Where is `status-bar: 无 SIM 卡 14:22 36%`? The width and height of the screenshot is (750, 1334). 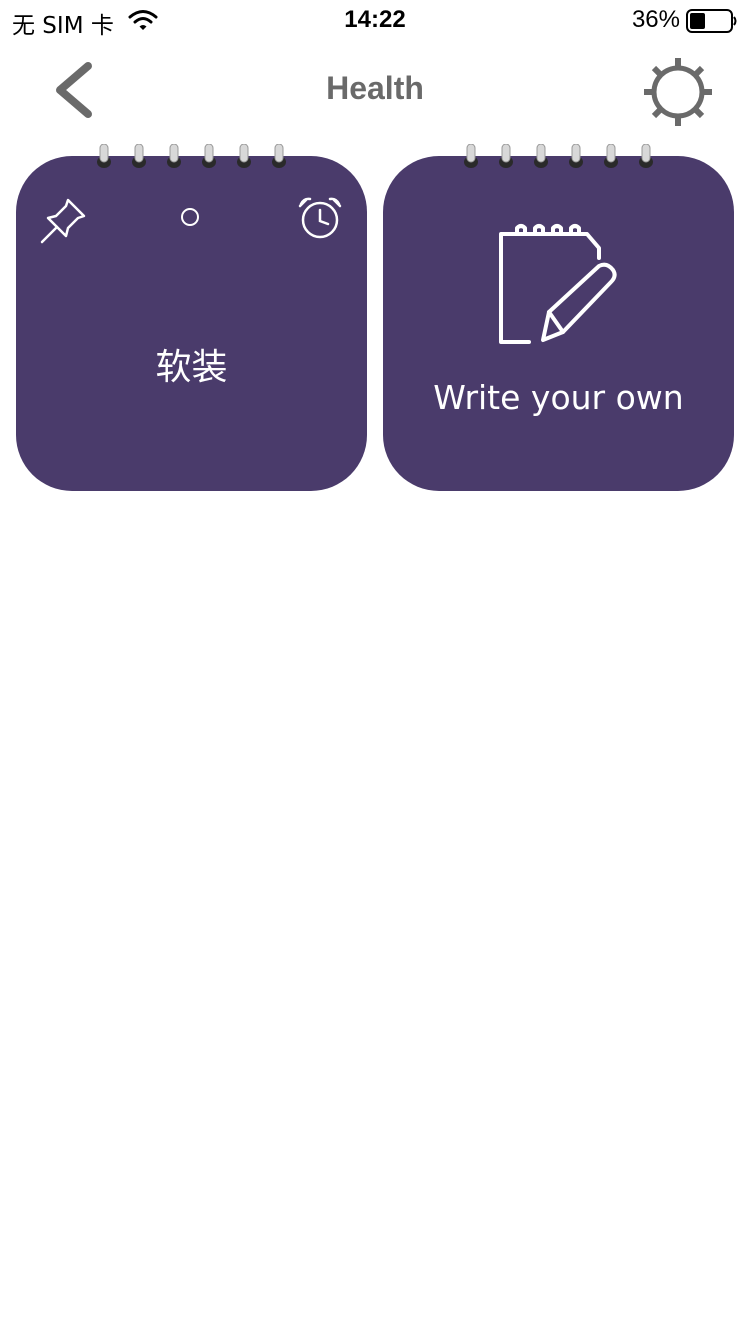 status-bar: 无 SIM 卡 14:22 36% is located at coordinates (375, 20).